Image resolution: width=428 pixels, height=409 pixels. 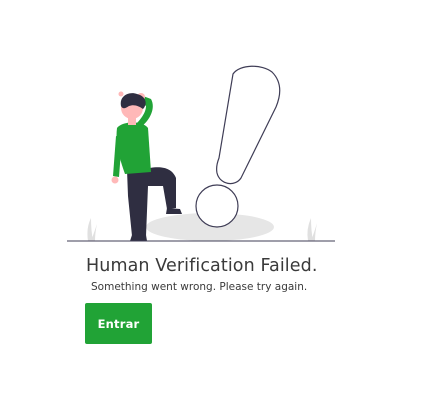 What do you see at coordinates (92, 229) in the screenshot?
I see `grass-left` at bounding box center [92, 229].